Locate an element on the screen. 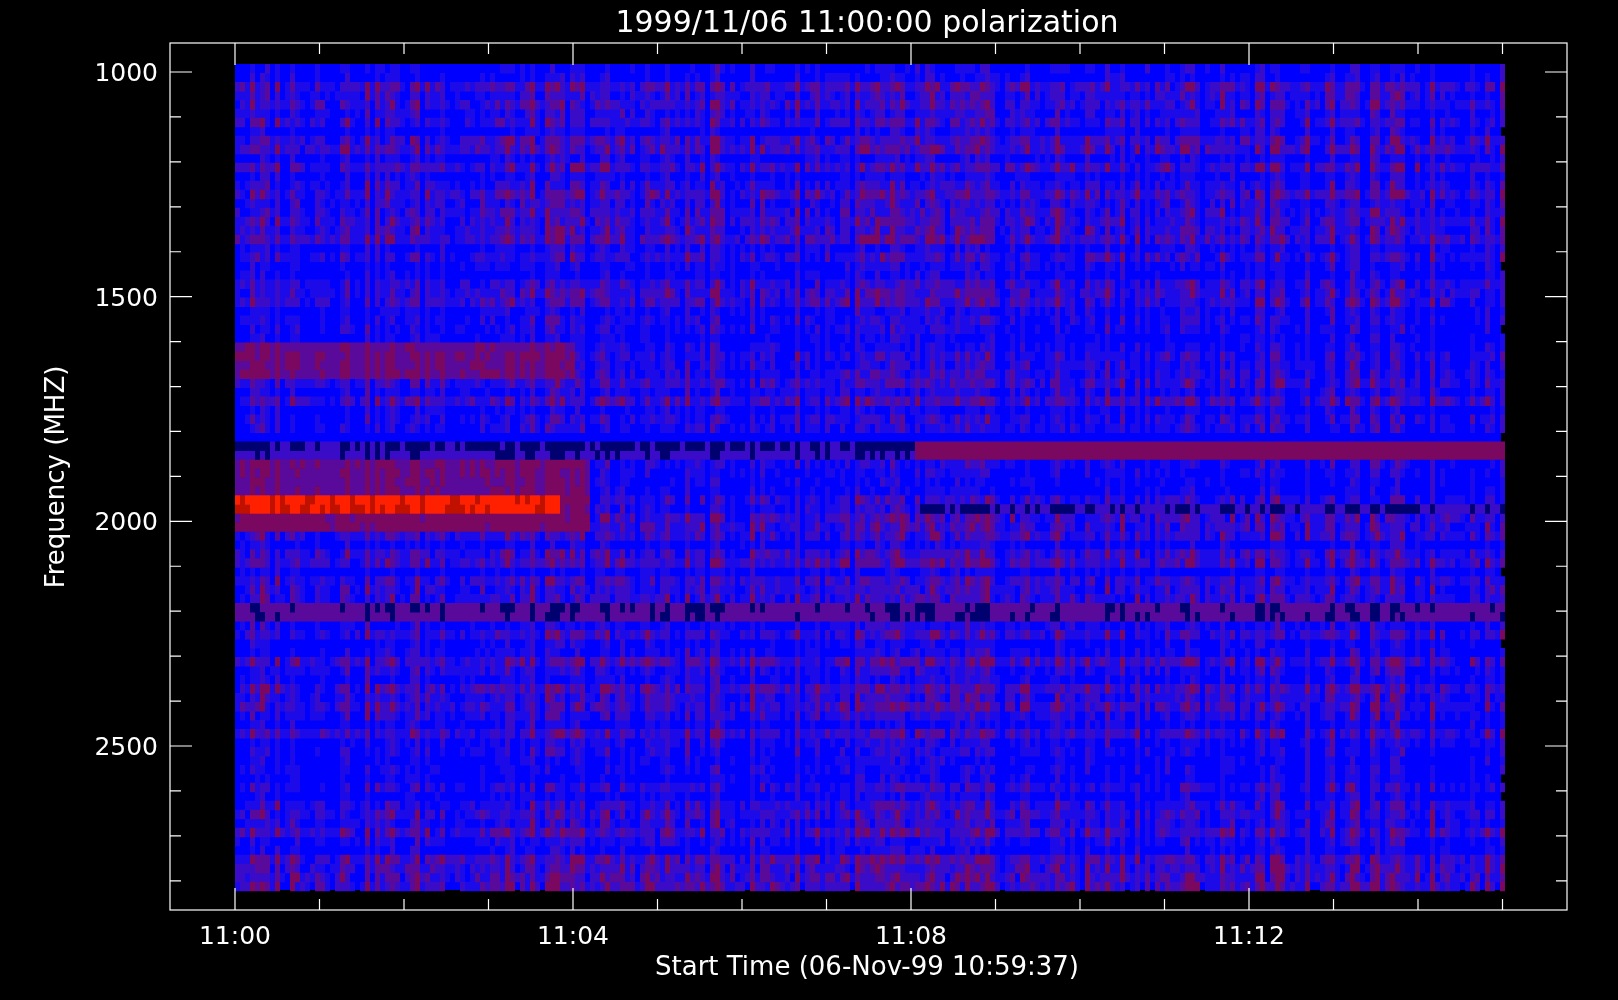  tick-label: 1000 is located at coordinates (126, 72).